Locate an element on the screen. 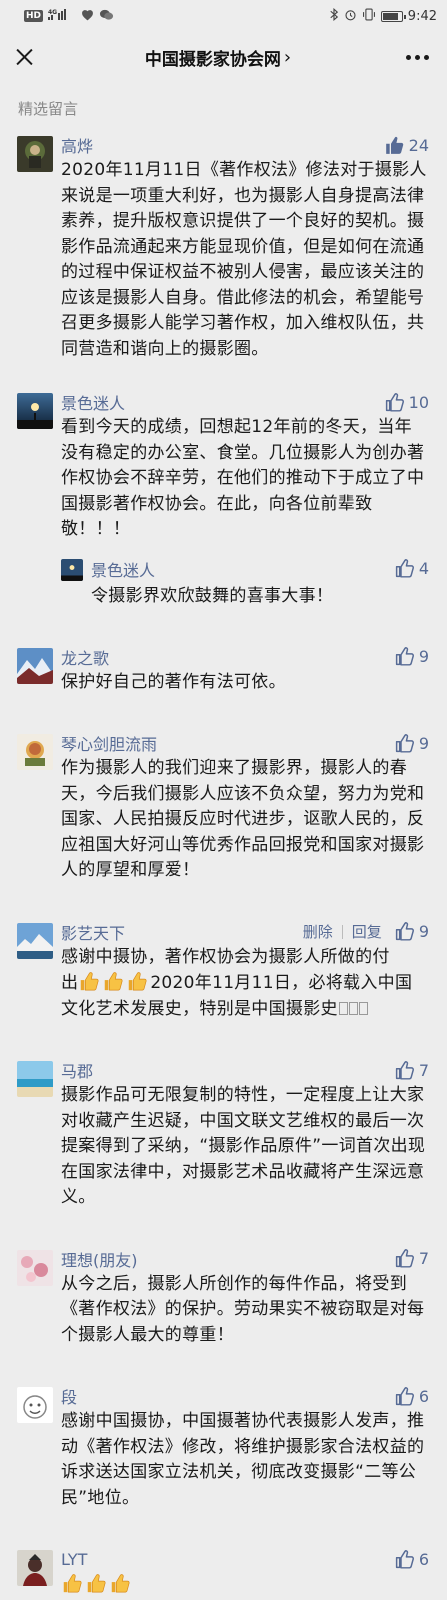 The width and height of the screenshot is (447, 1600). chevron-right-icon: › is located at coordinates (287, 57).